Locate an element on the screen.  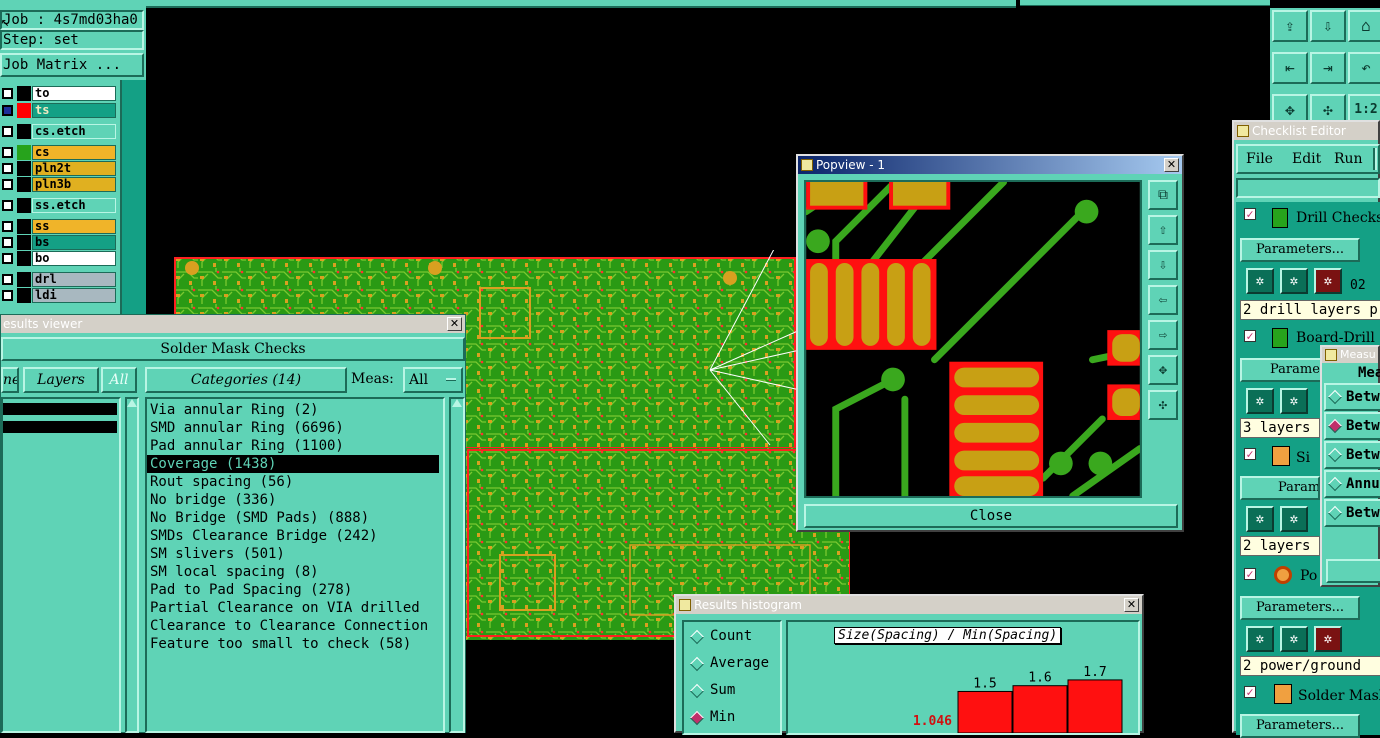
option-sum: Sum is located at coordinates (722, 690).